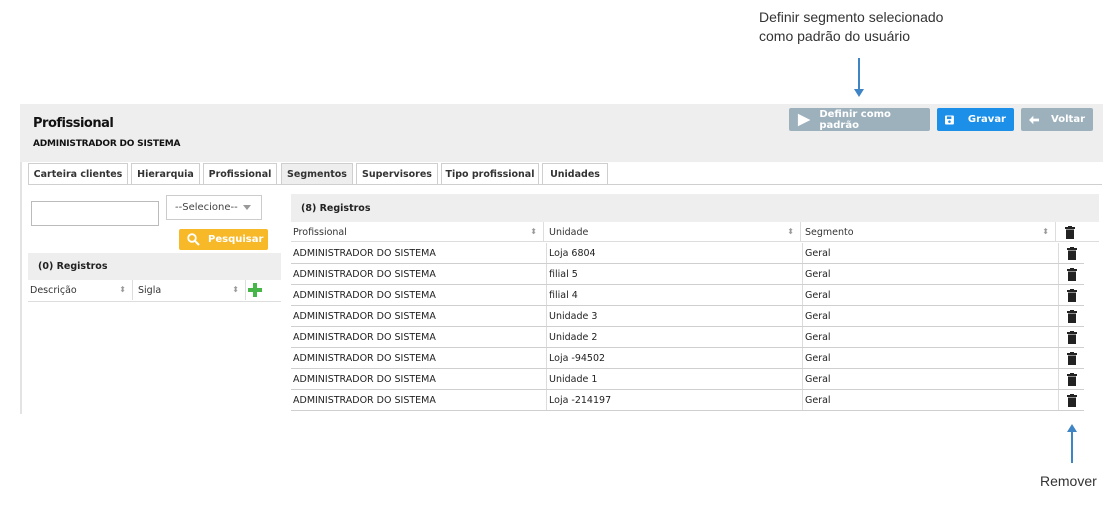  Describe the element at coordinates (73, 266) in the screenshot. I see `left-records-count: (0) Registros` at that location.